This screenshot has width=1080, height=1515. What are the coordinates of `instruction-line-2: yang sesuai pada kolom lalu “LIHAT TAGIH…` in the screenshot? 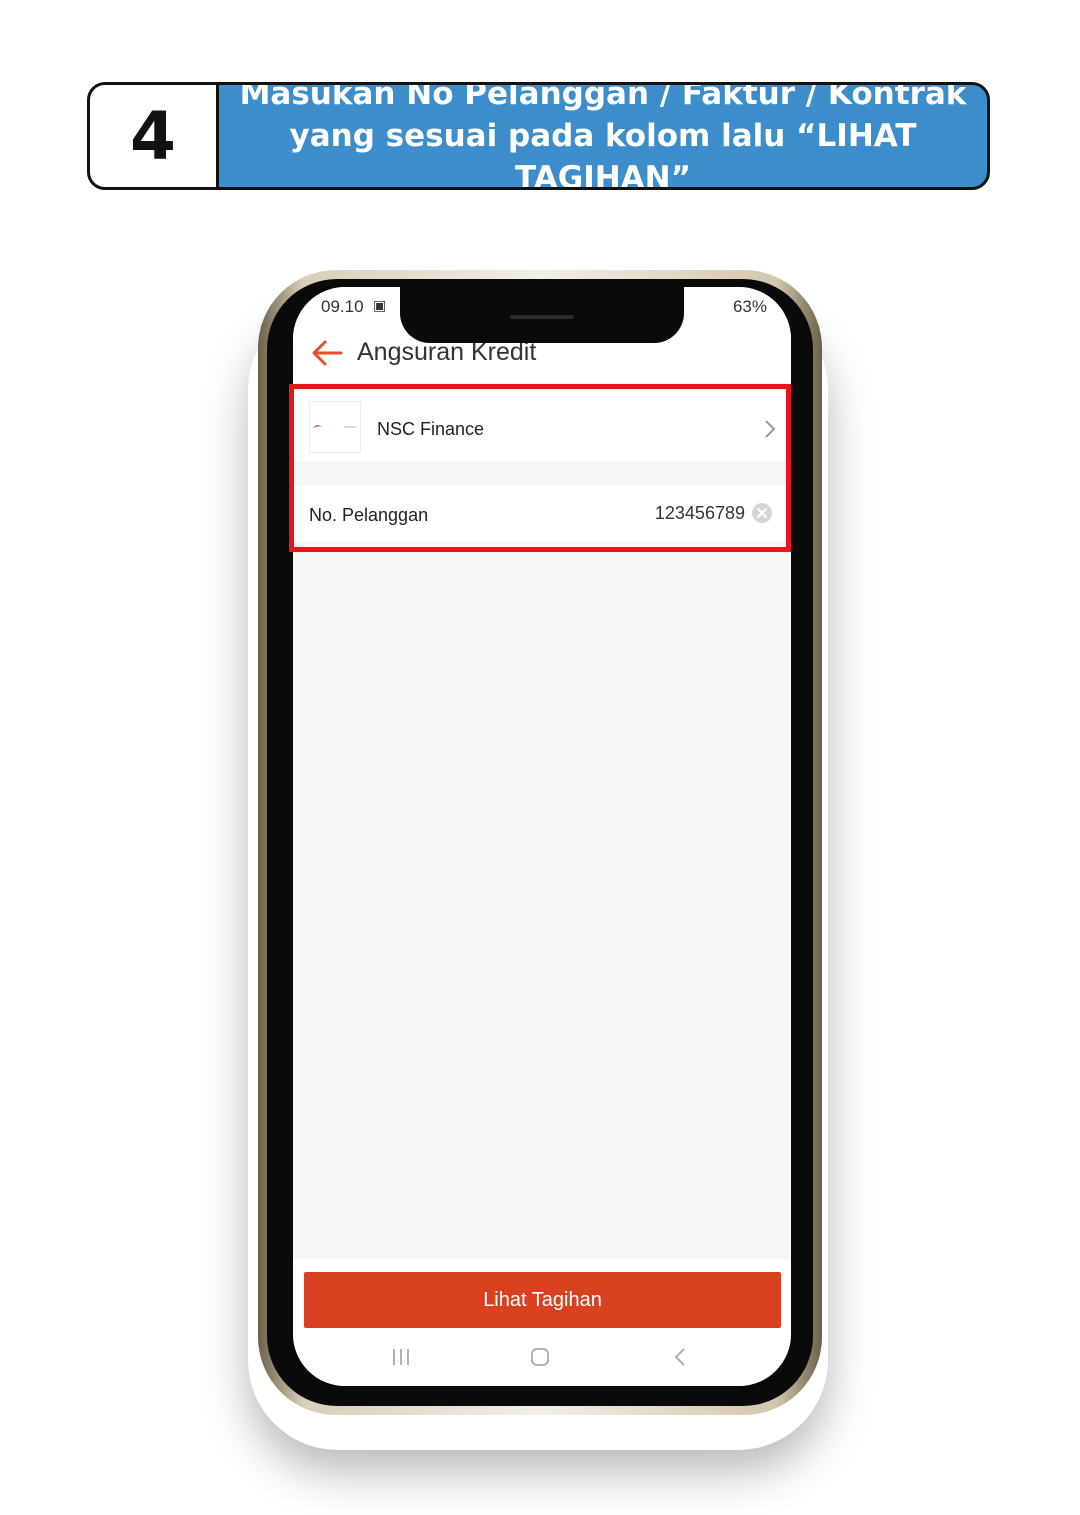 It's located at (603, 154).